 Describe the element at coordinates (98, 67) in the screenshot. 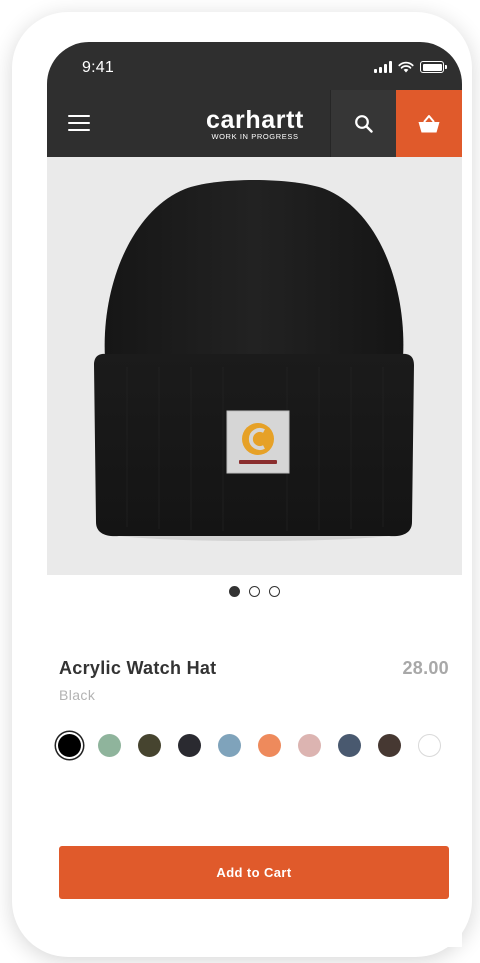

I see `status-time: 9:41` at that location.